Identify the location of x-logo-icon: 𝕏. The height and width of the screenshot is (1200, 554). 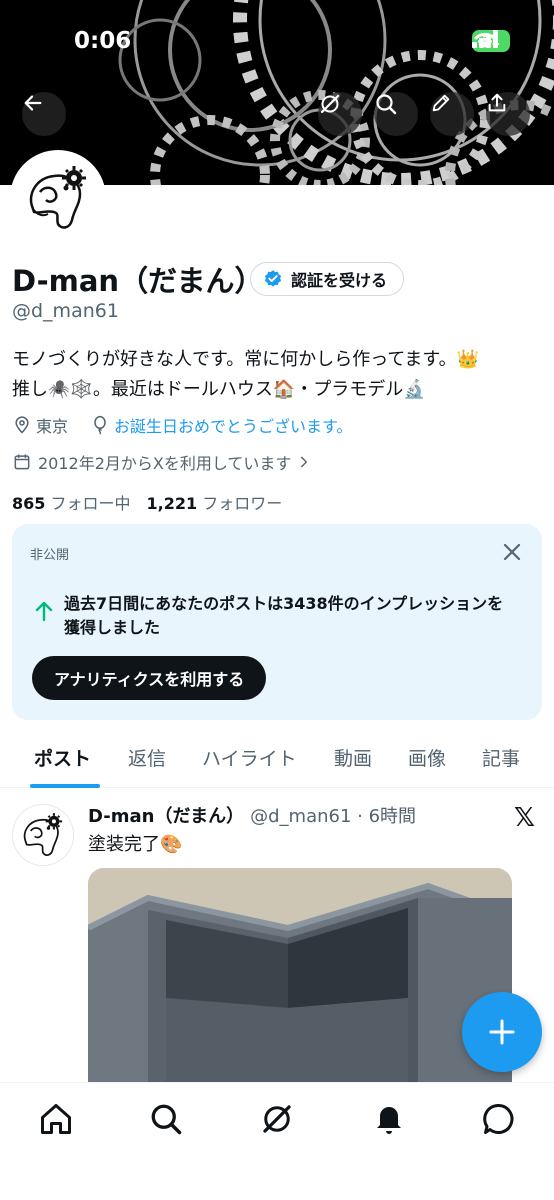
(524, 818).